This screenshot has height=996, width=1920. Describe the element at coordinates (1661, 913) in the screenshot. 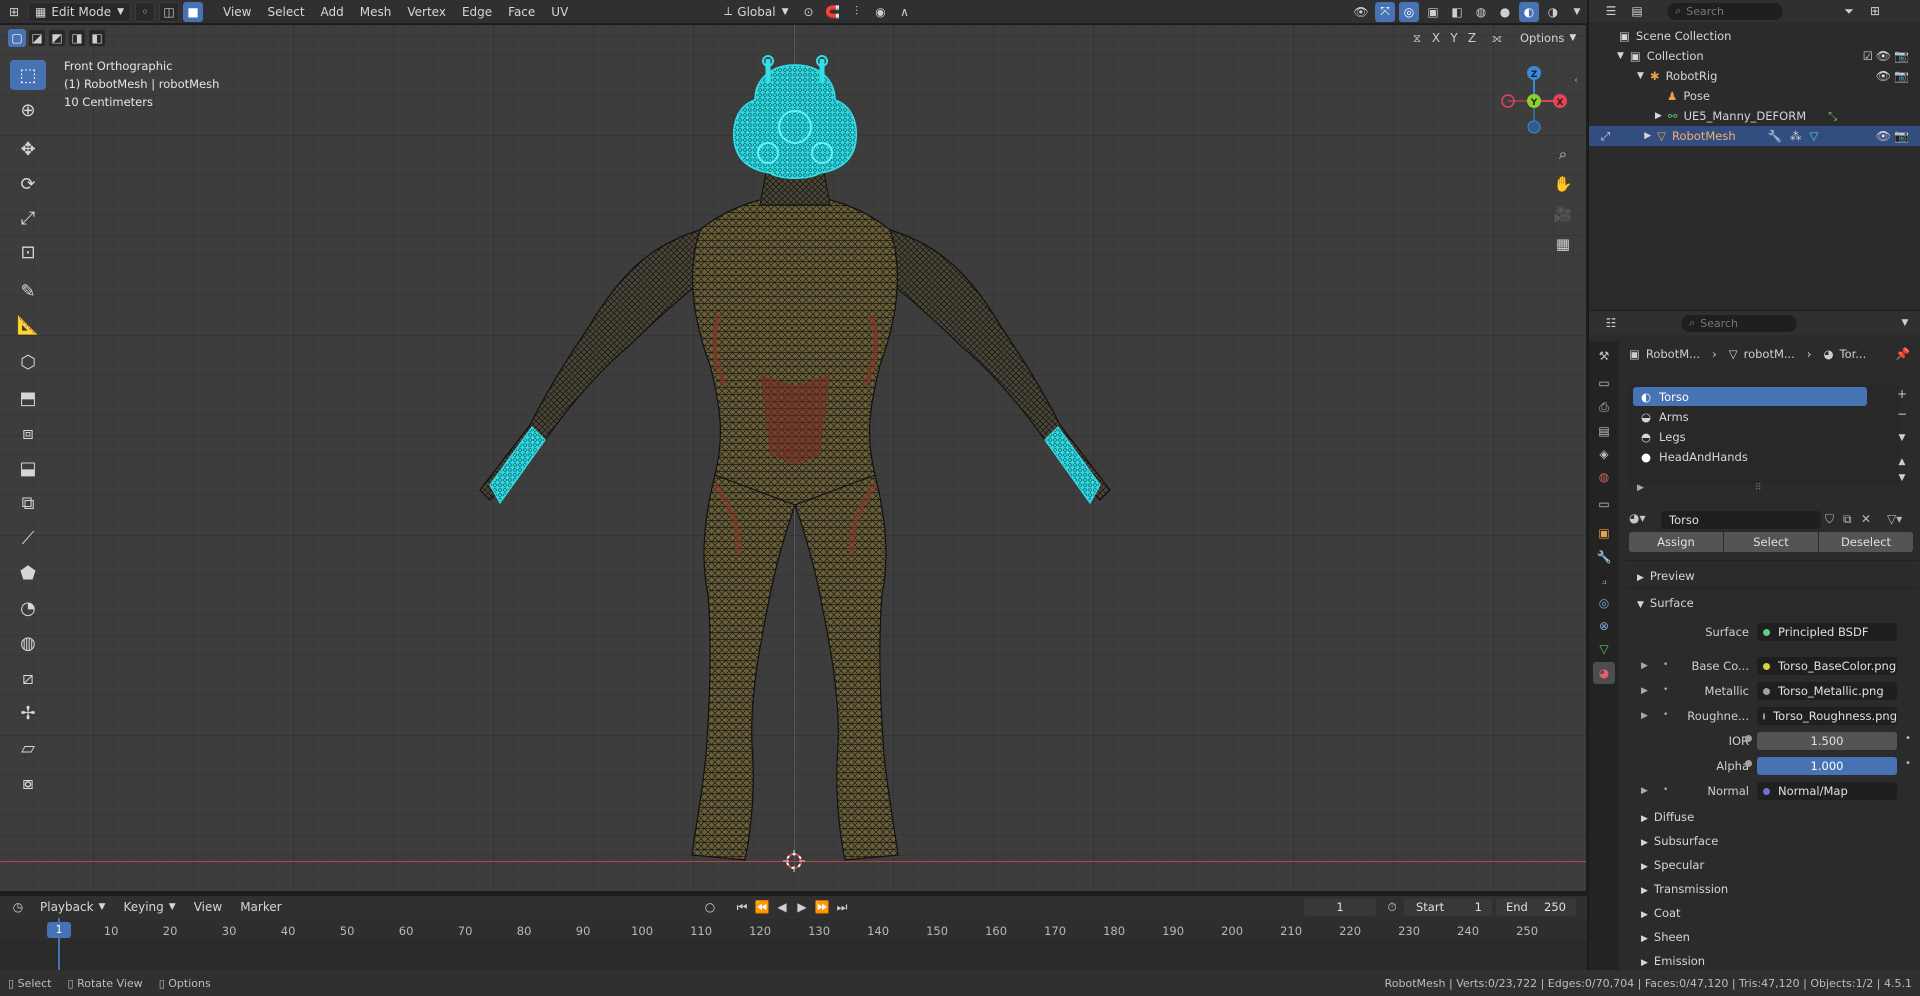

I see `subpanel-coat: ▶ Coat` at that location.